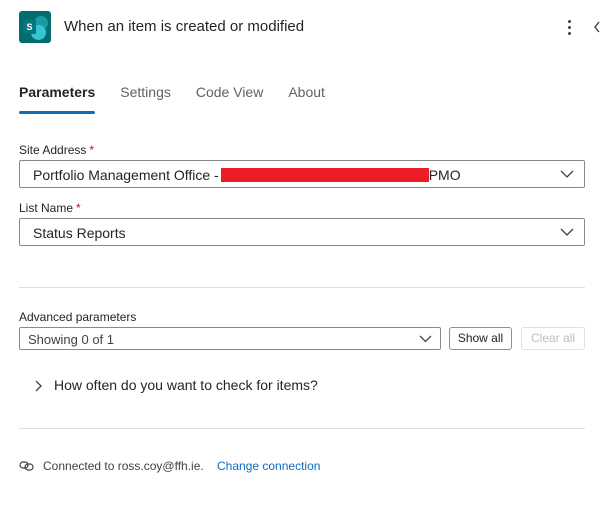 Image resolution: width=601 pixels, height=524 pixels. Describe the element at coordinates (79, 233) in the screenshot. I see `list-name-value: Status Reports` at that location.